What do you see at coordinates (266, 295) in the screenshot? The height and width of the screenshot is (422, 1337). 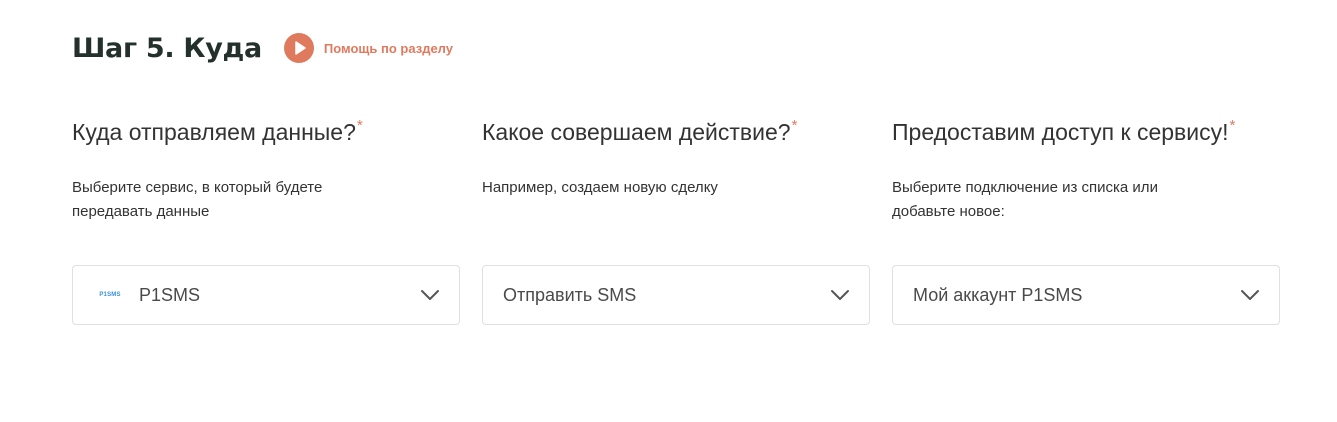 I see `service-select: P1SMS P1SMS` at bounding box center [266, 295].